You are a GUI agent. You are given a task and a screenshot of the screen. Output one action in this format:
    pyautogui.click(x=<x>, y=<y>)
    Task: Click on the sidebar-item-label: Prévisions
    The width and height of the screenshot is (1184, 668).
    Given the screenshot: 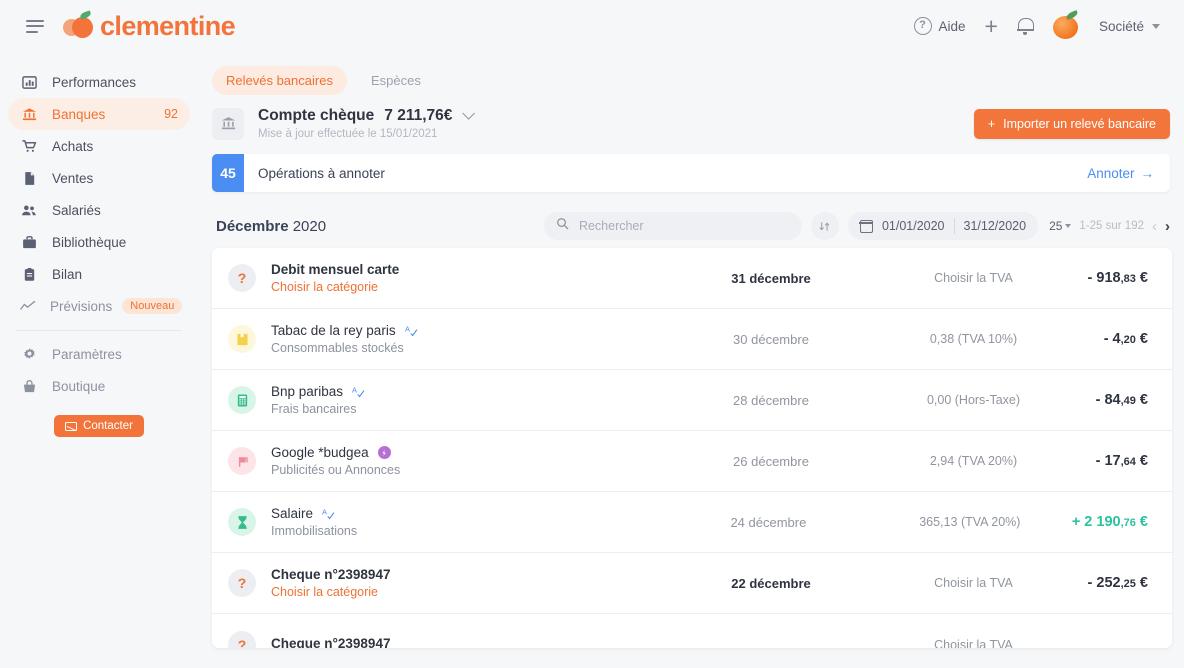 What is the action you would take?
    pyautogui.click(x=81, y=306)
    